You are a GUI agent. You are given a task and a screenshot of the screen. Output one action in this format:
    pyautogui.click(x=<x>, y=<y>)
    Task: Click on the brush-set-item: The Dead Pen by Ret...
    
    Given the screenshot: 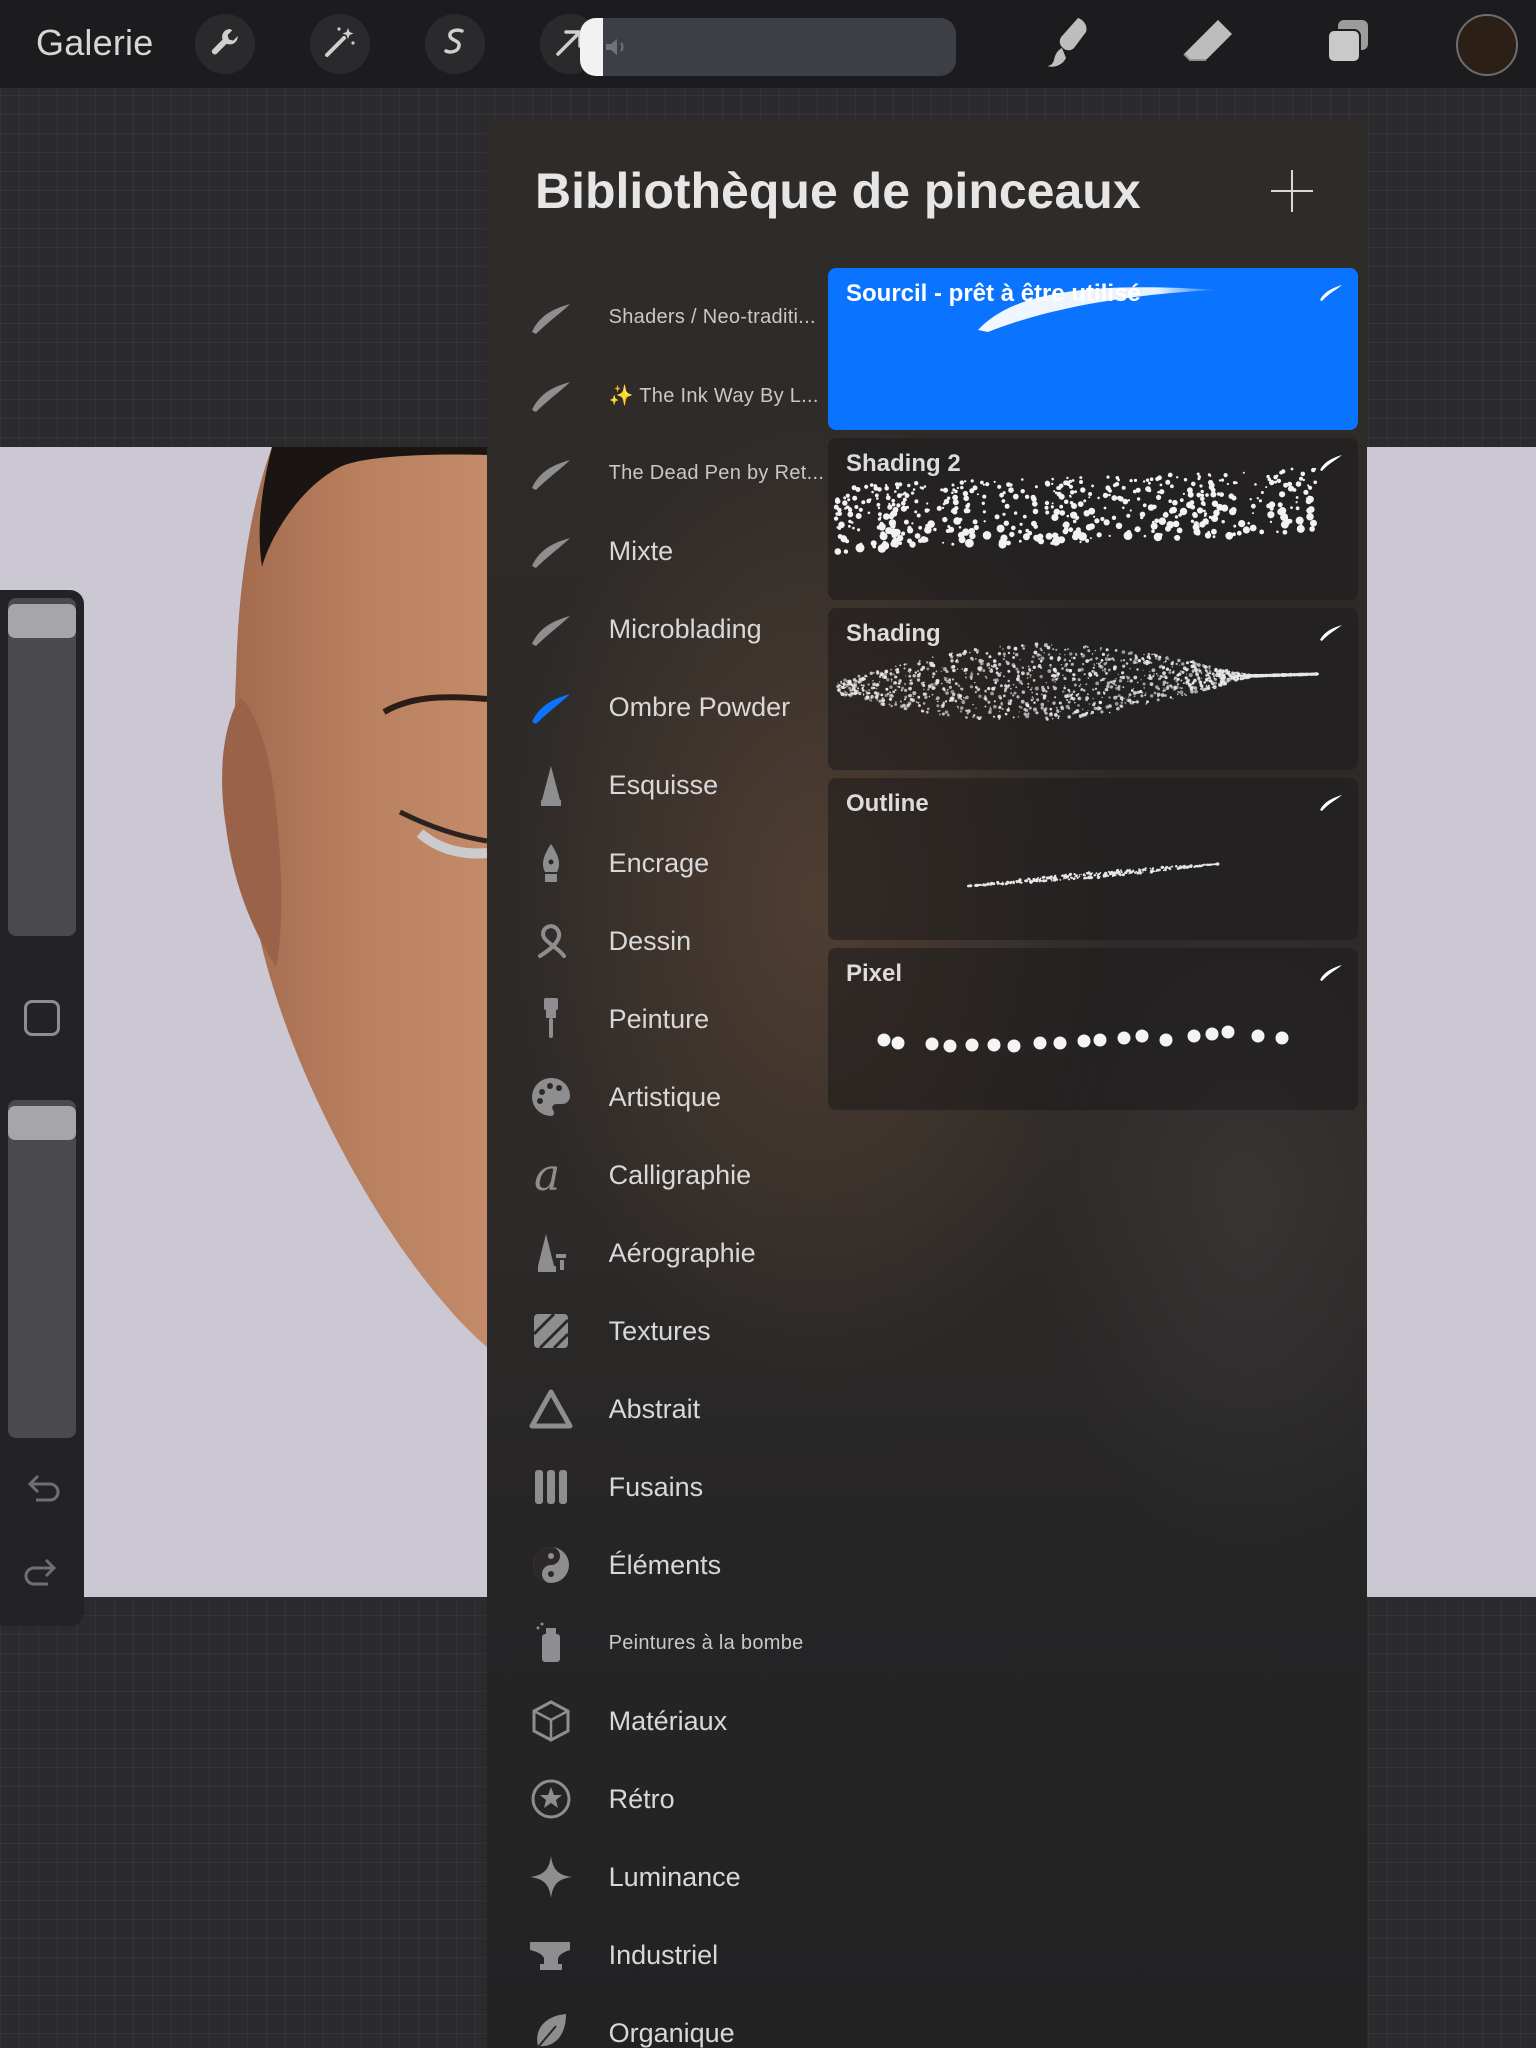 What is the action you would take?
    pyautogui.click(x=657, y=473)
    